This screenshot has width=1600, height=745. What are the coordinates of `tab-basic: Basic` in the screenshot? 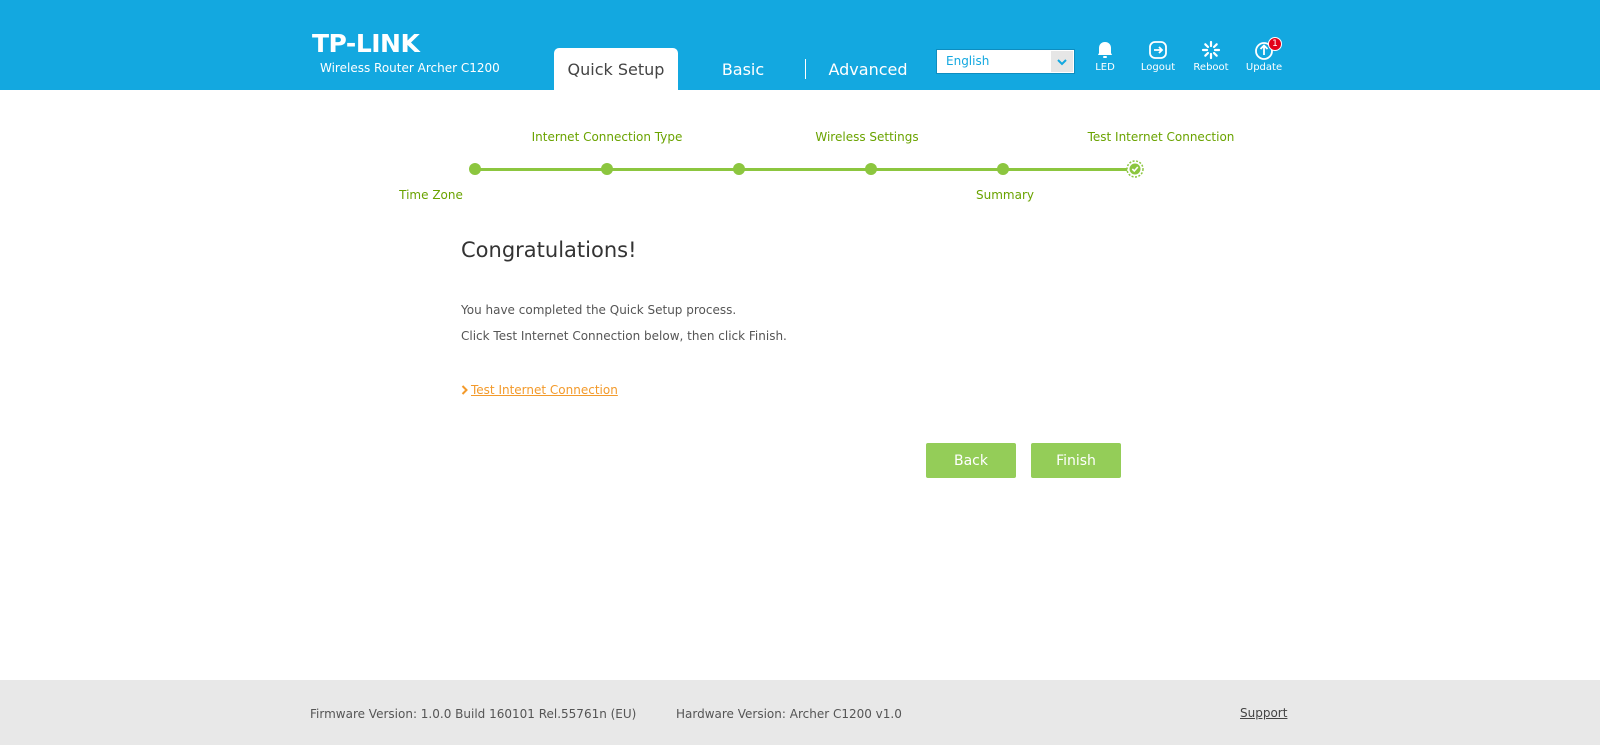 It's located at (743, 69).